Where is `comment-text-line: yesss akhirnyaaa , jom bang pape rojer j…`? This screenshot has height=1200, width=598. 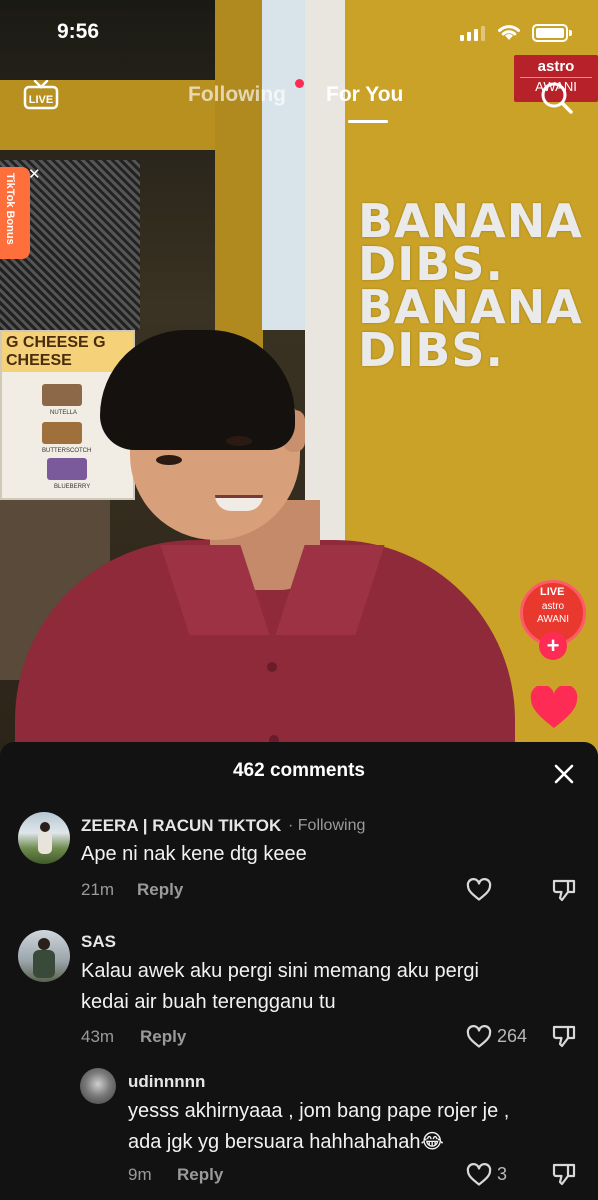 comment-text-line: yesss akhirnyaaa , jom bang pape rojer j… is located at coordinates (319, 1111).